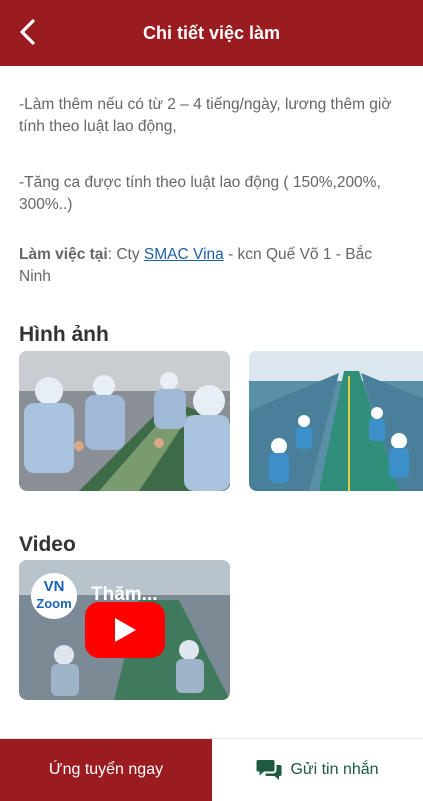 This screenshot has width=423, height=801. I want to click on factory-workers-image, so click(124, 421).